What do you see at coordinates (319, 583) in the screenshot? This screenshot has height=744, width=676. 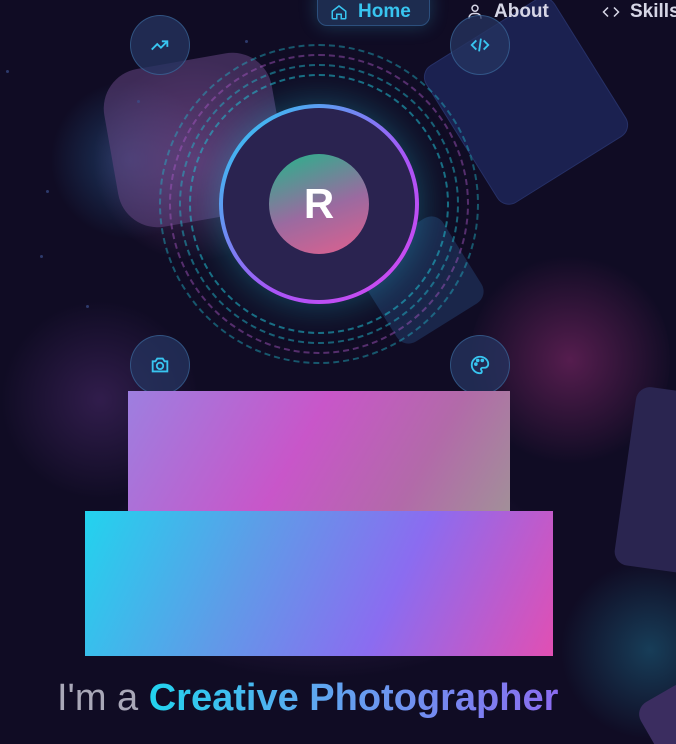 I see `gradient-banner-lower` at bounding box center [319, 583].